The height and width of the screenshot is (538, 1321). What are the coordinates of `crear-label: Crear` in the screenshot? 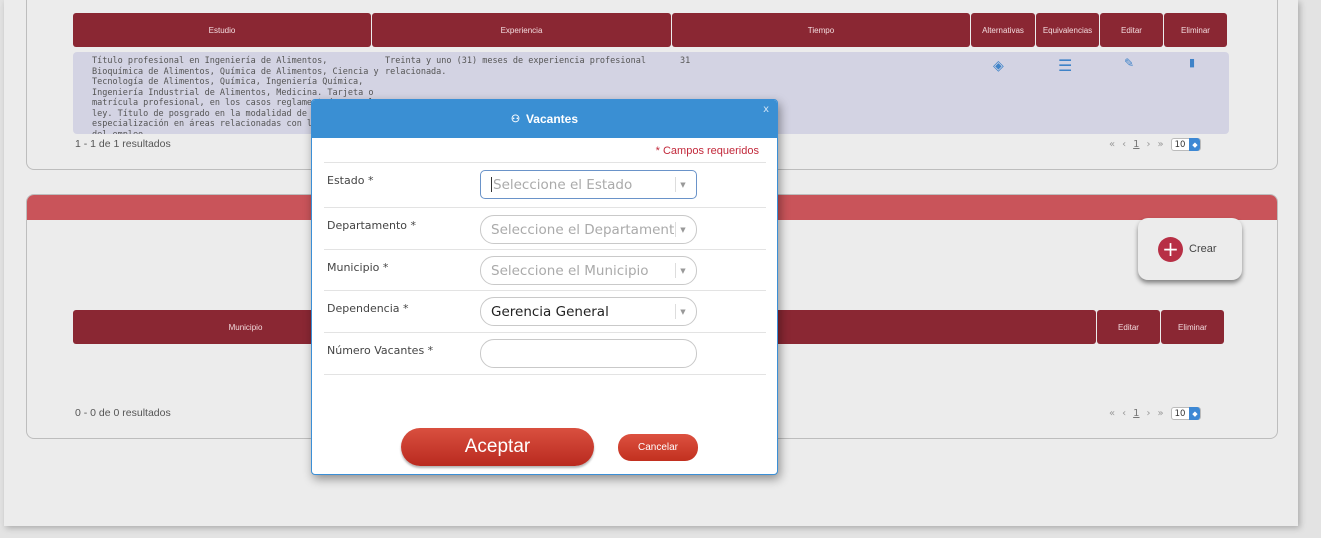 It's located at (1203, 249).